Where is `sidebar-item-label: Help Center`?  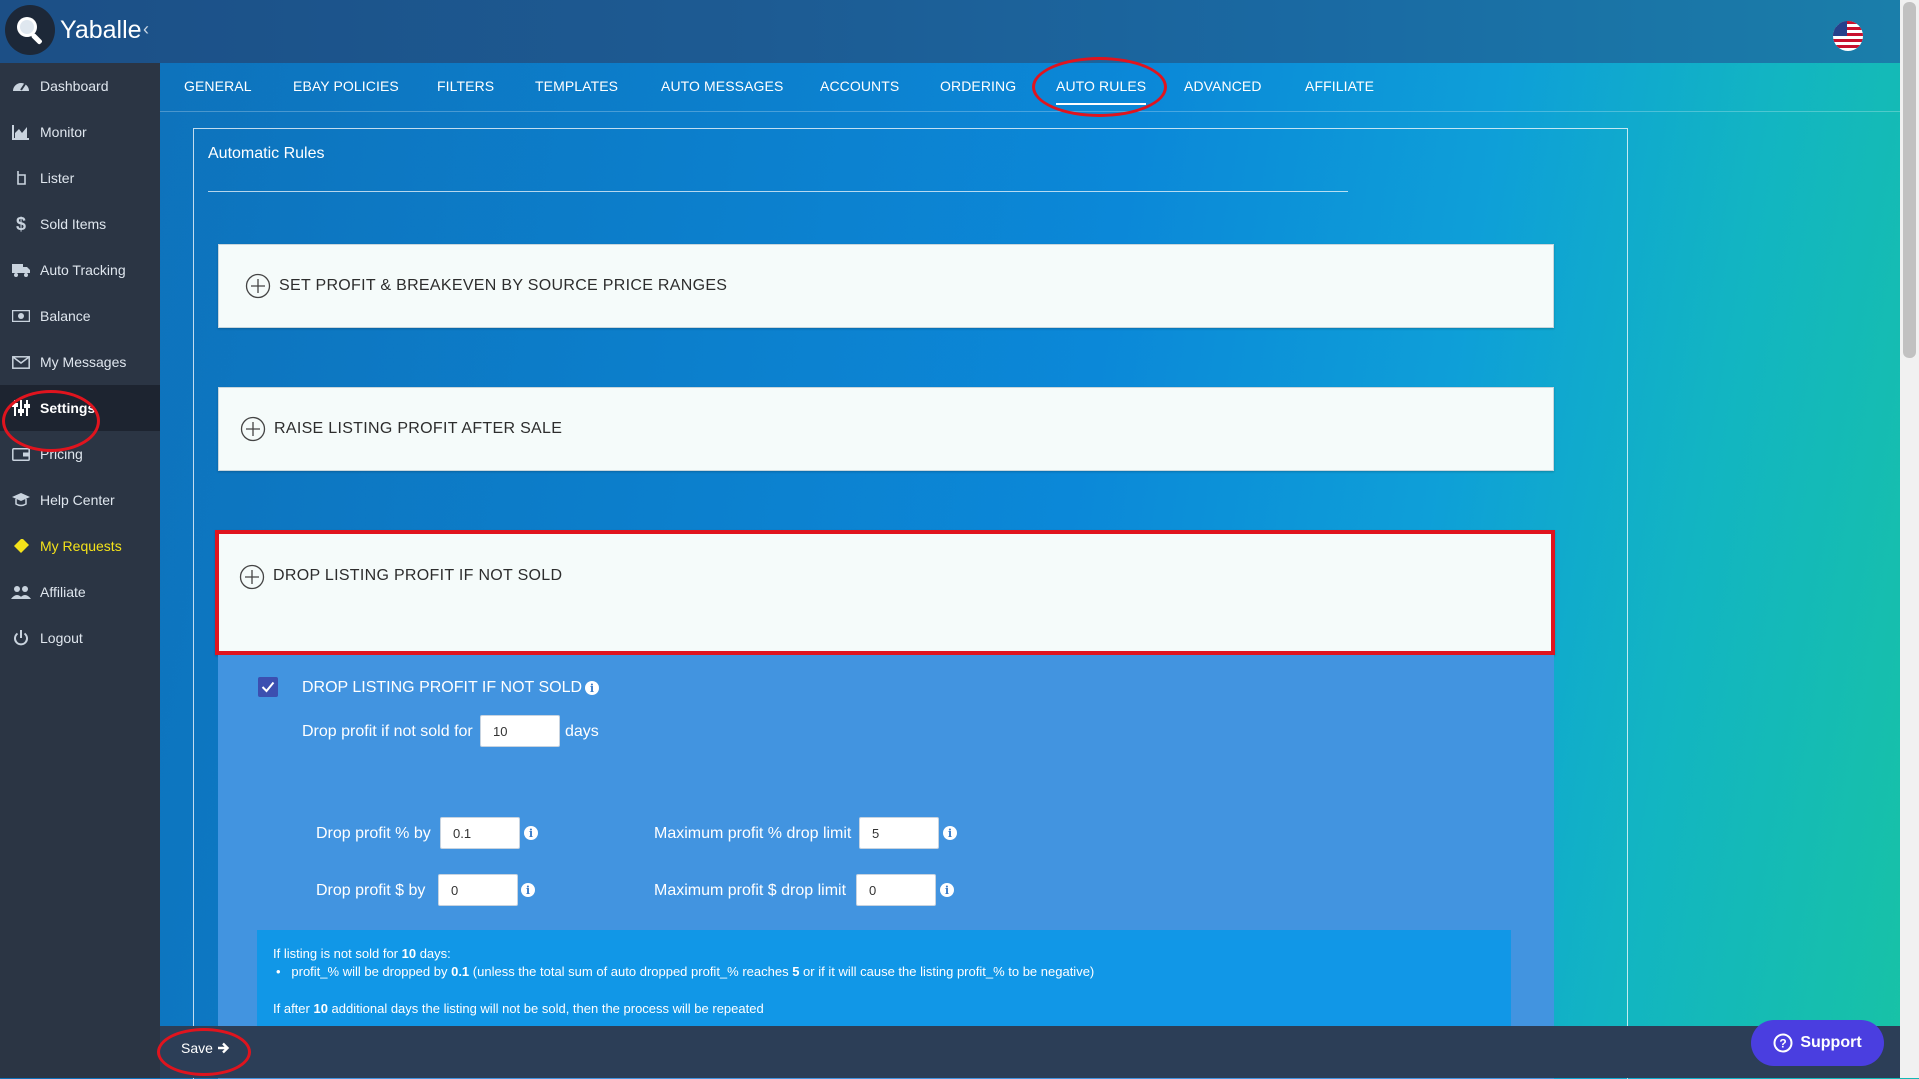
sidebar-item-label: Help Center is located at coordinates (77, 500).